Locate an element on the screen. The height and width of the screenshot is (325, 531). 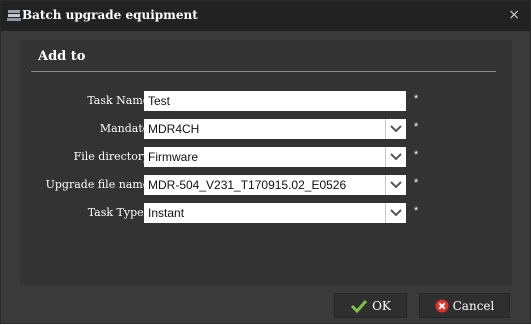
task-types-value: Instant is located at coordinates (166, 213).